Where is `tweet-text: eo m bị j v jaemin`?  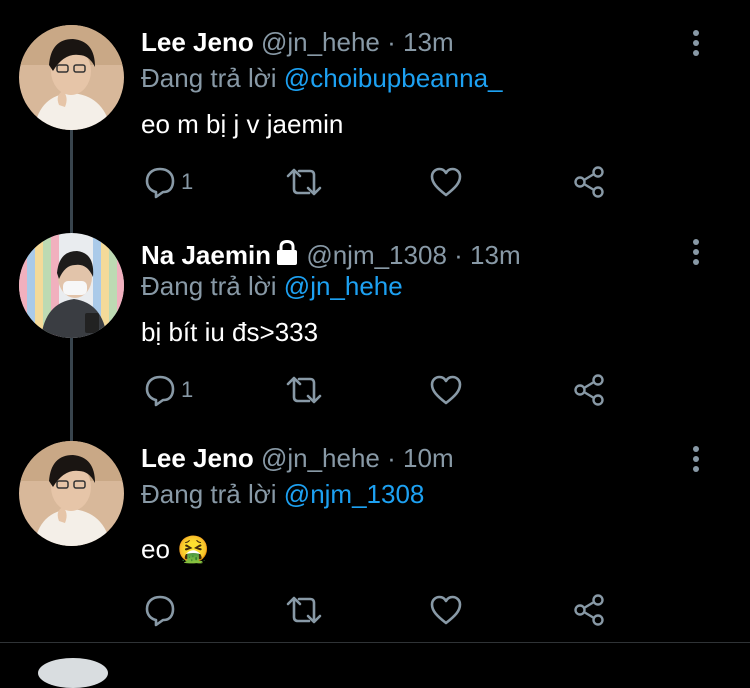
tweet-text: eo m bị j v jaemin is located at coordinates (242, 124).